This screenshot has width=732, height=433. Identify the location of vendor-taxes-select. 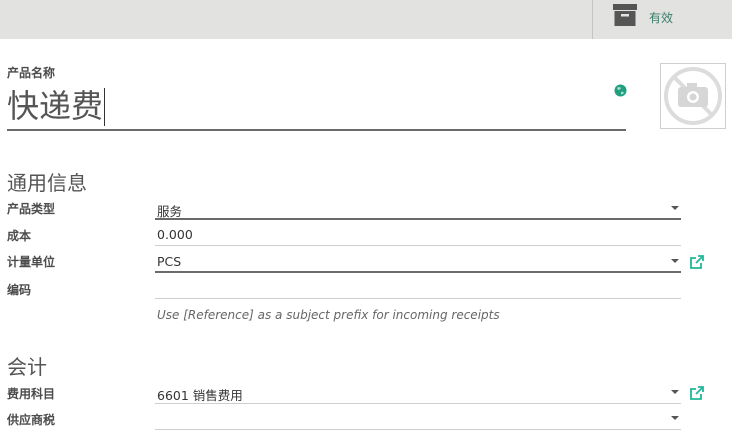
(418, 418).